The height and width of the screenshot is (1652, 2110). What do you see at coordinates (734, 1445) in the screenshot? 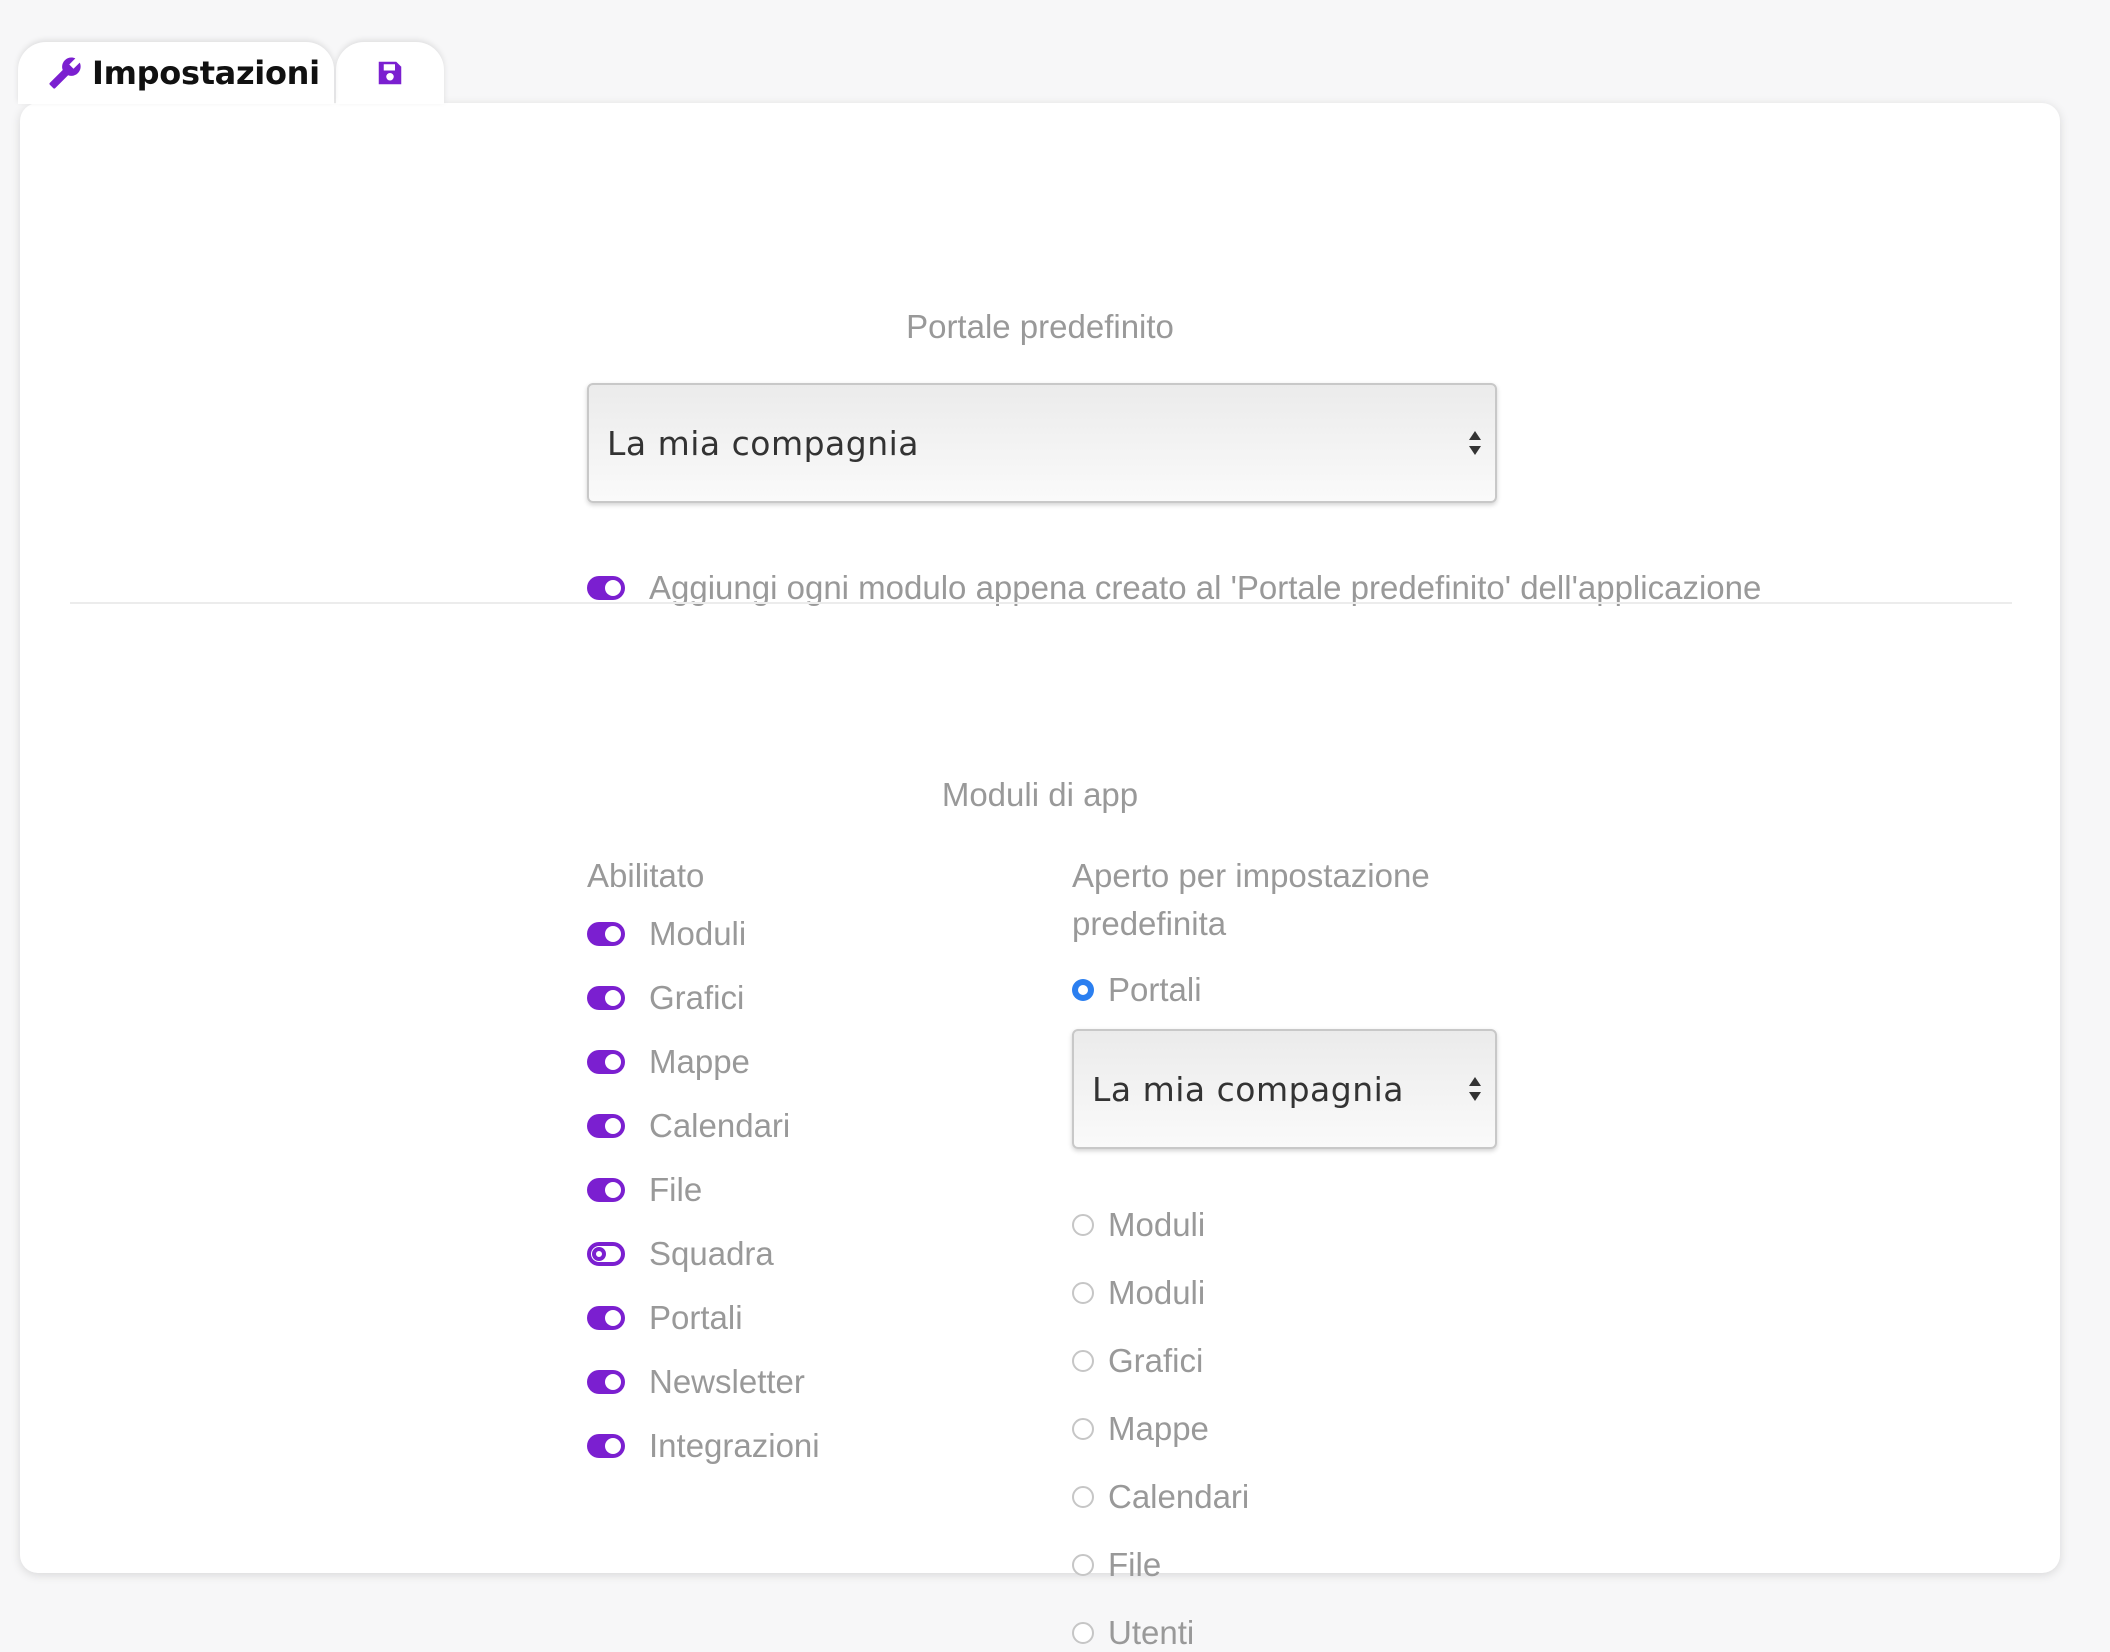
I see `enabled-toggle-label: Integrazioni` at bounding box center [734, 1445].